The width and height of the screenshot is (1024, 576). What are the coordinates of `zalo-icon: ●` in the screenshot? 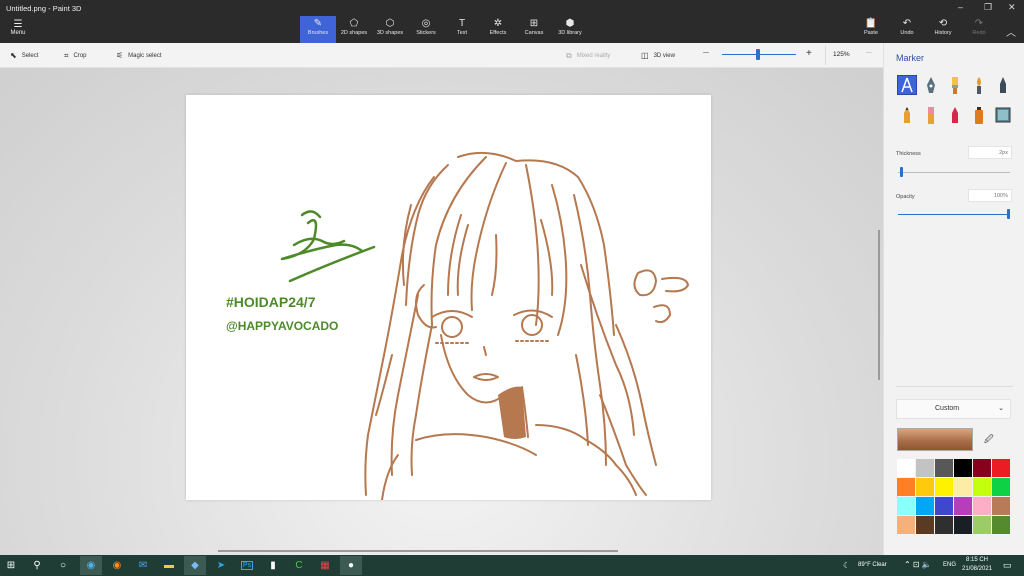 It's located at (351, 565).